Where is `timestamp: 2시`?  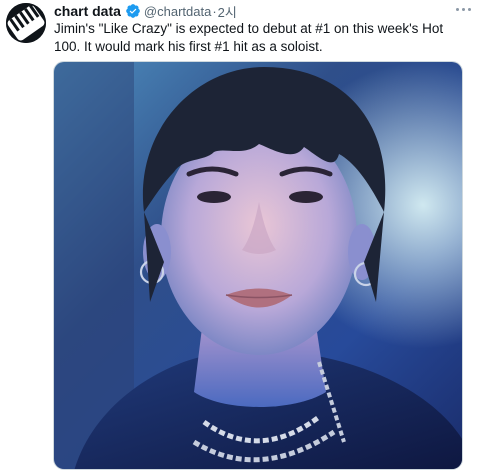 timestamp: 2시 is located at coordinates (227, 11).